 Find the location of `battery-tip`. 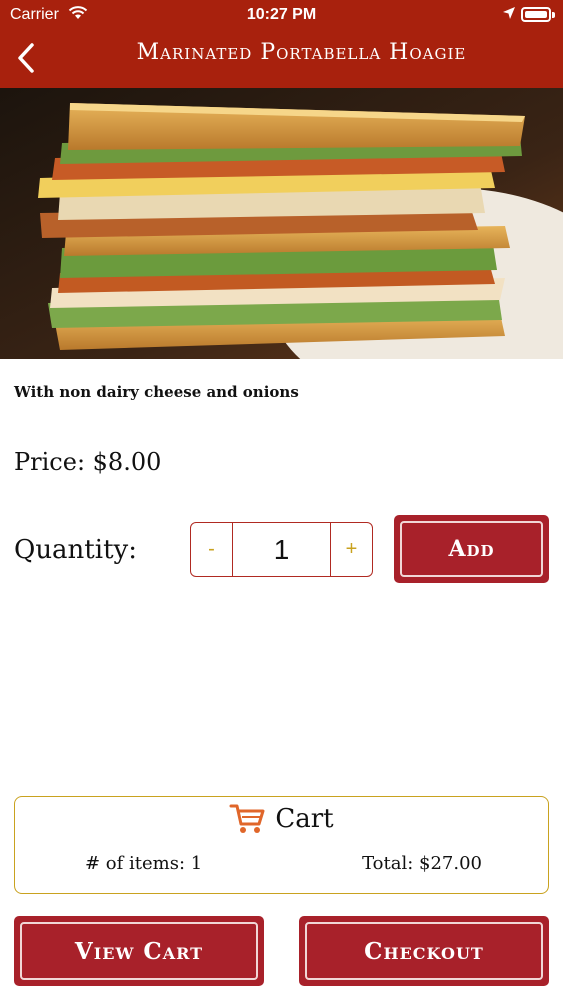

battery-tip is located at coordinates (553, 15).